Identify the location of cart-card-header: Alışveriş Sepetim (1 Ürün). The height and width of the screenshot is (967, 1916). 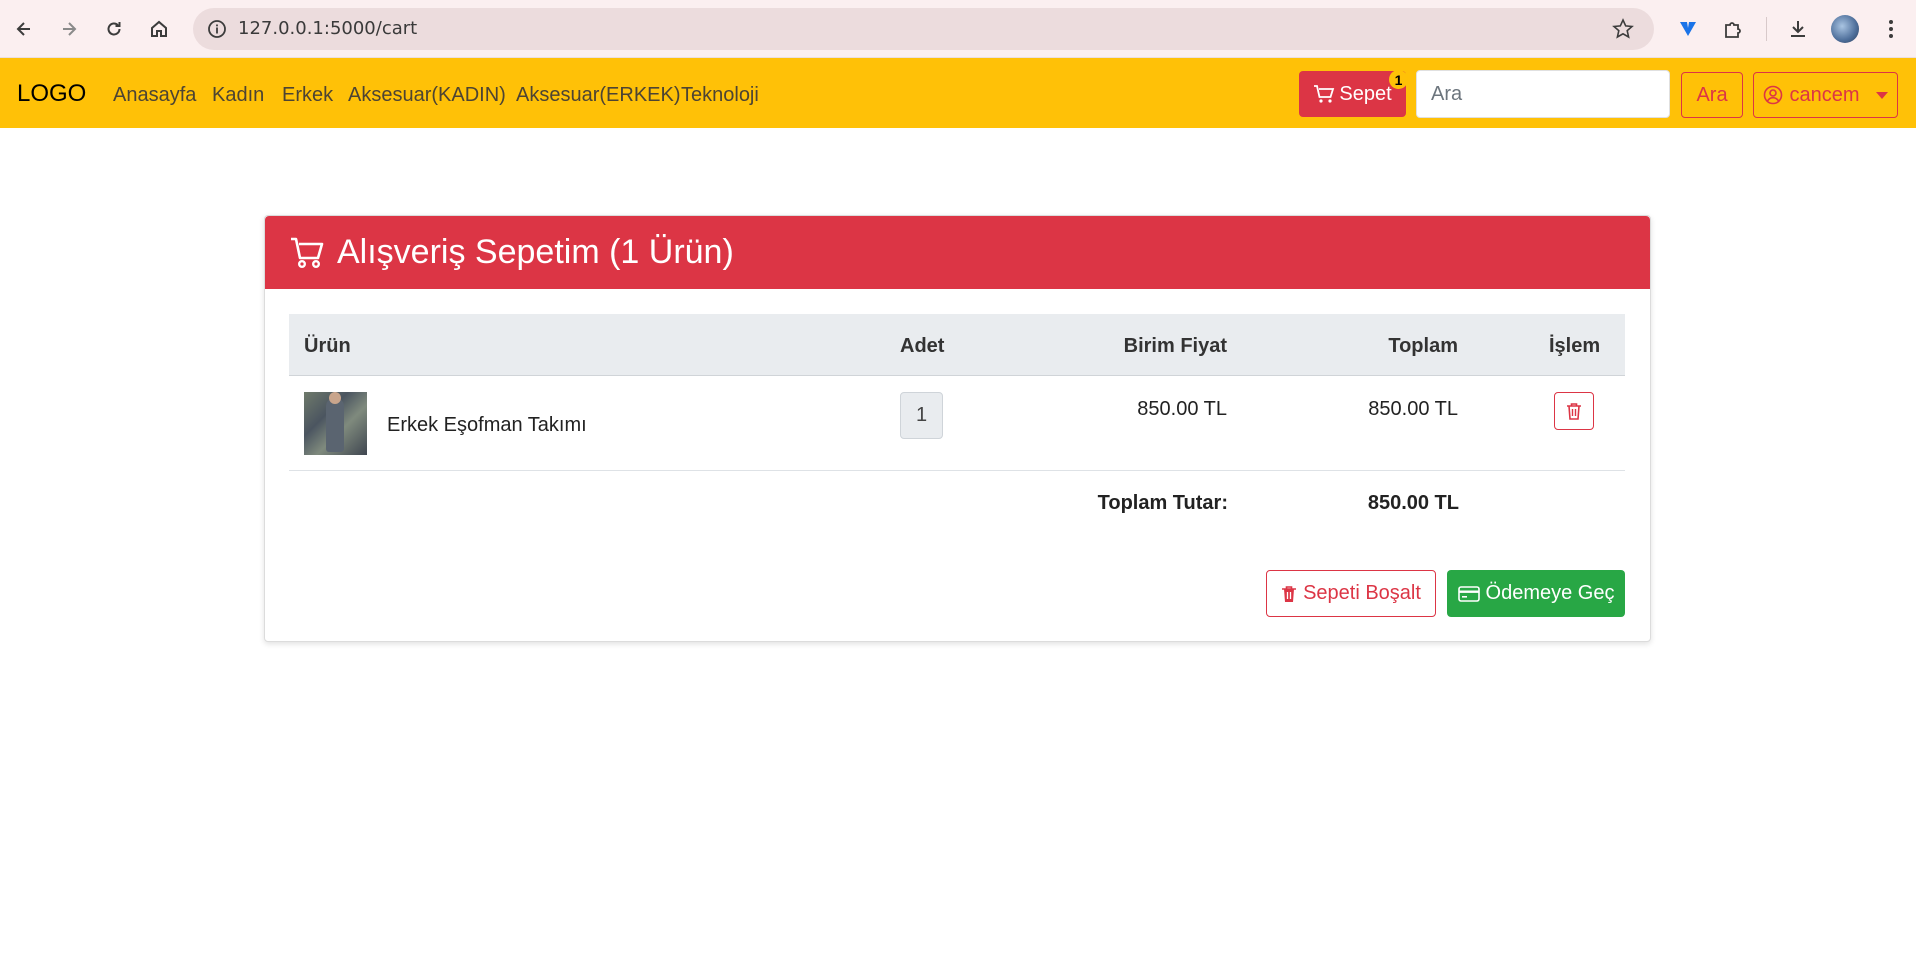
(957, 252).